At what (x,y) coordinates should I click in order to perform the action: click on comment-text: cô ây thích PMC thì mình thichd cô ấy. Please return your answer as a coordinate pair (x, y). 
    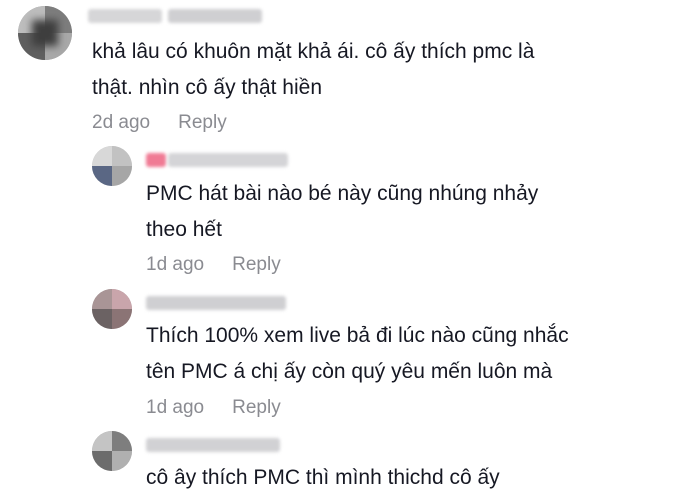
    Looking at the image, I should click on (323, 478).